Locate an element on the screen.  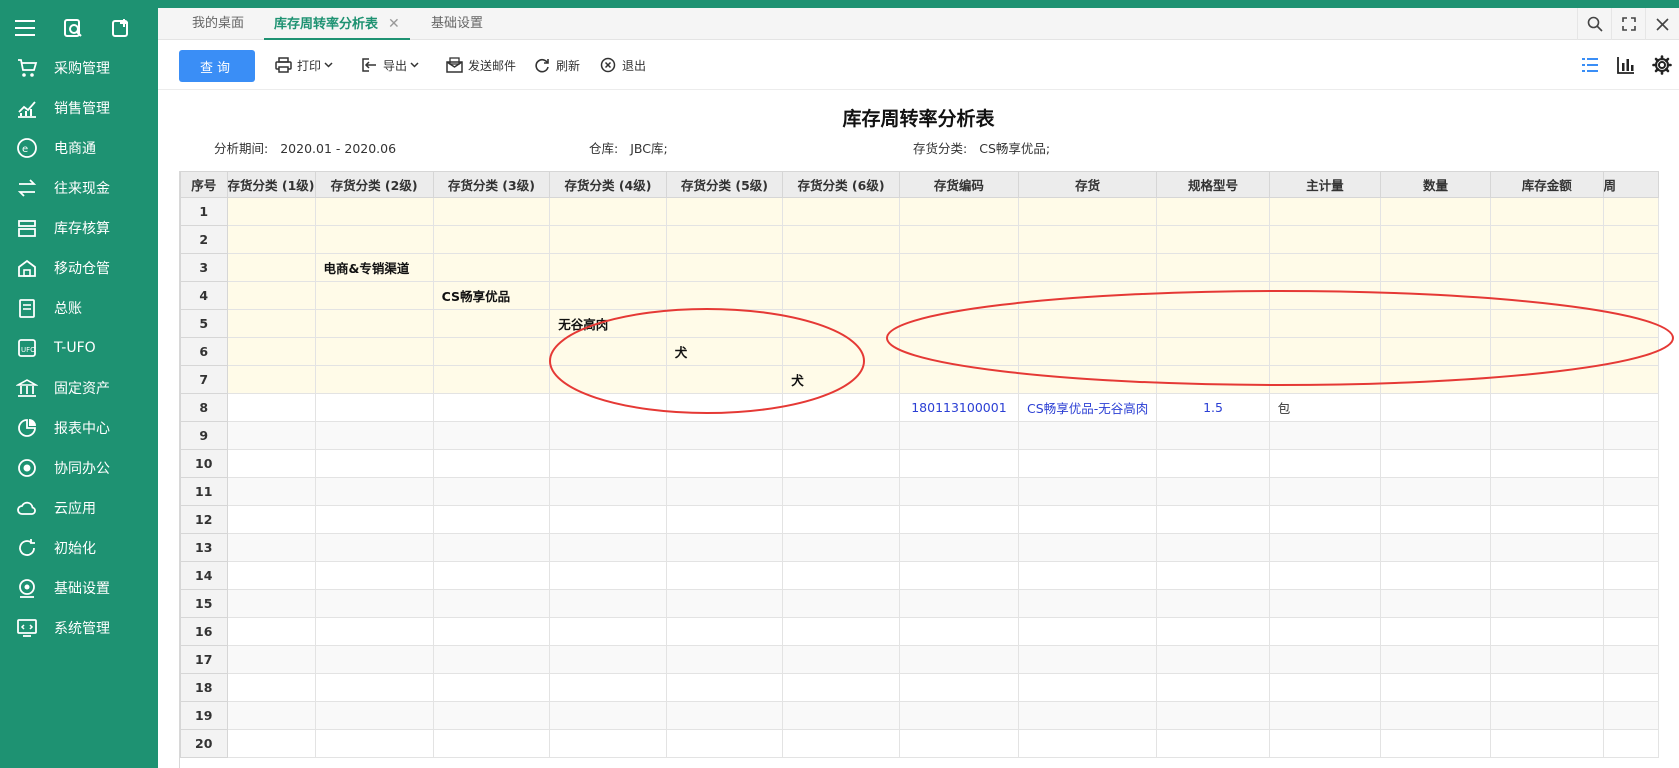
inventory-icon is located at coordinates (27, 228).